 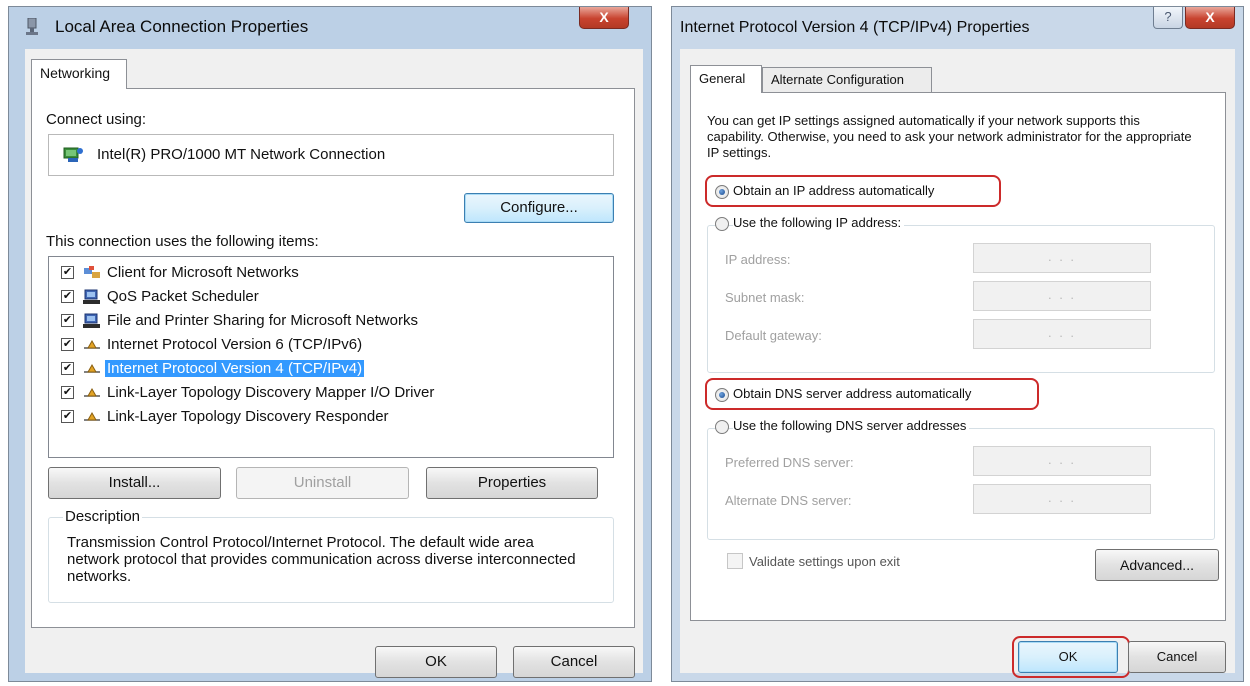 What do you see at coordinates (103, 516) in the screenshot?
I see `description-label: Description` at bounding box center [103, 516].